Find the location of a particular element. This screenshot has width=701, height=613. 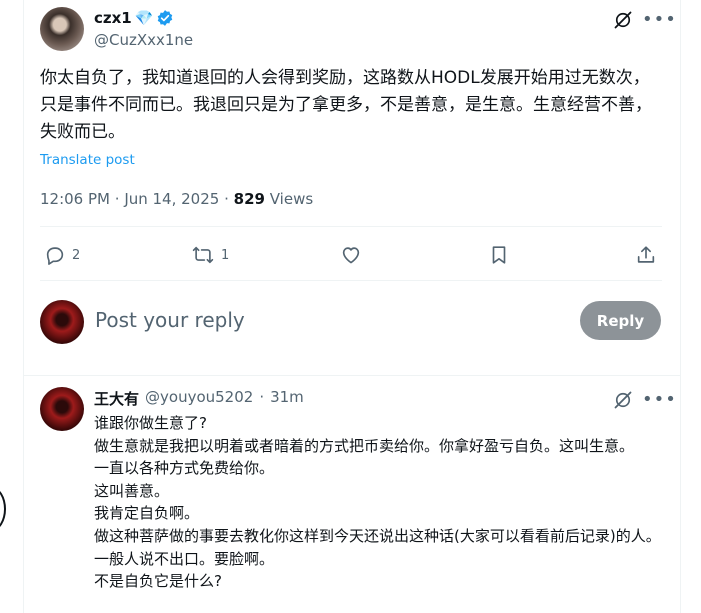

bookmark-action is located at coordinates (499, 255).